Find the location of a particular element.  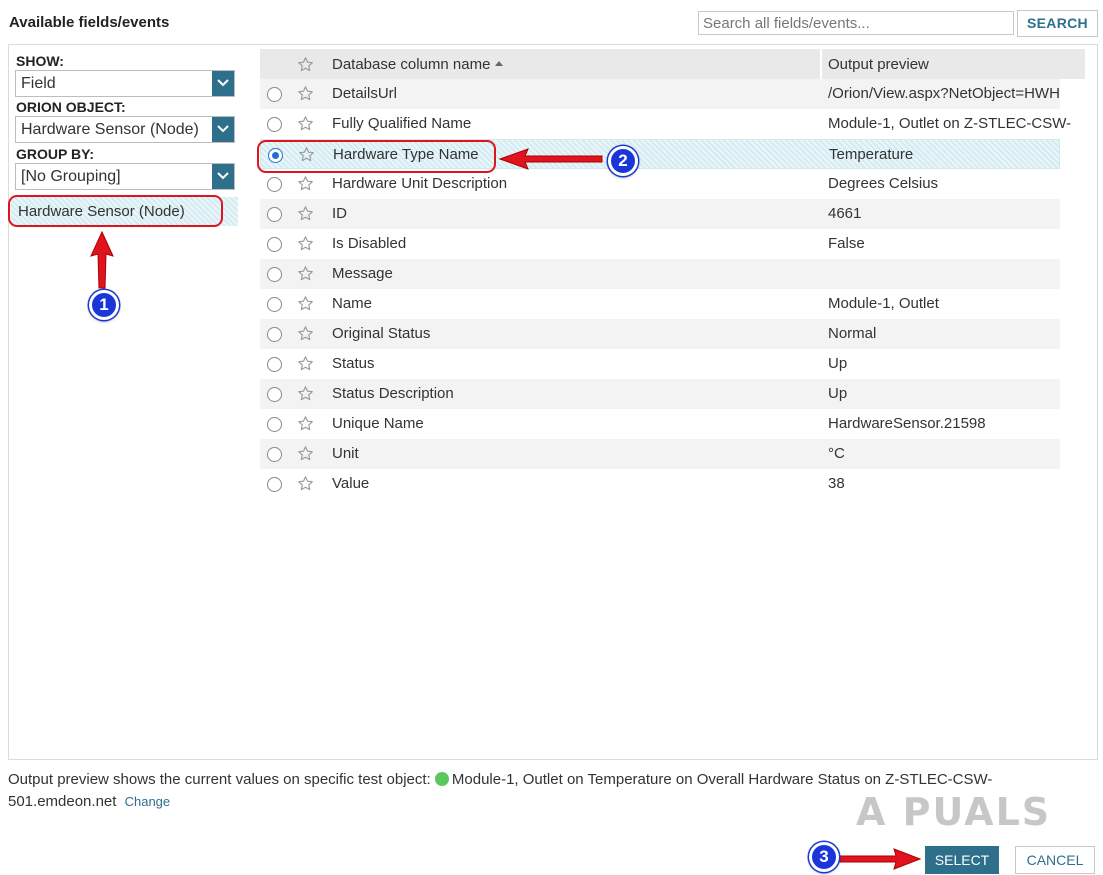

table-row: Name Module-1, Outlet is located at coordinates (660, 304).